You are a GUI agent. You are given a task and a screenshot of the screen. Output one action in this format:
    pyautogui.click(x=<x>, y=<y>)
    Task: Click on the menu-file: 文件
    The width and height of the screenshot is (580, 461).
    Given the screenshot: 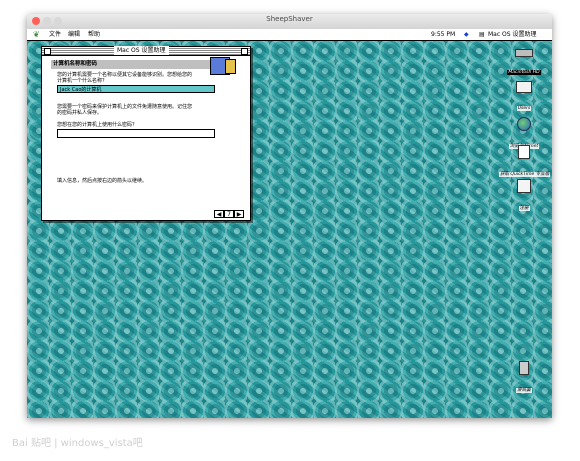 What is the action you would take?
    pyautogui.click(x=55, y=34)
    